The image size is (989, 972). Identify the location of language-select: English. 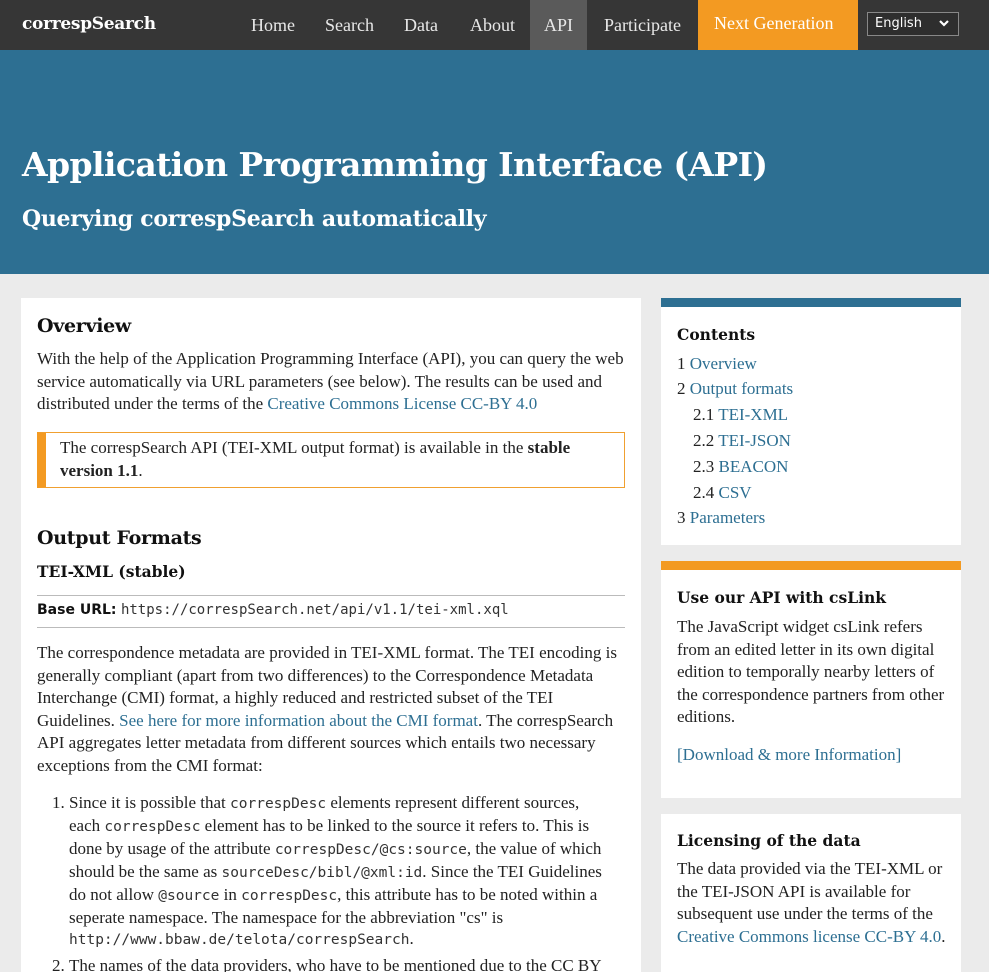
(913, 24).